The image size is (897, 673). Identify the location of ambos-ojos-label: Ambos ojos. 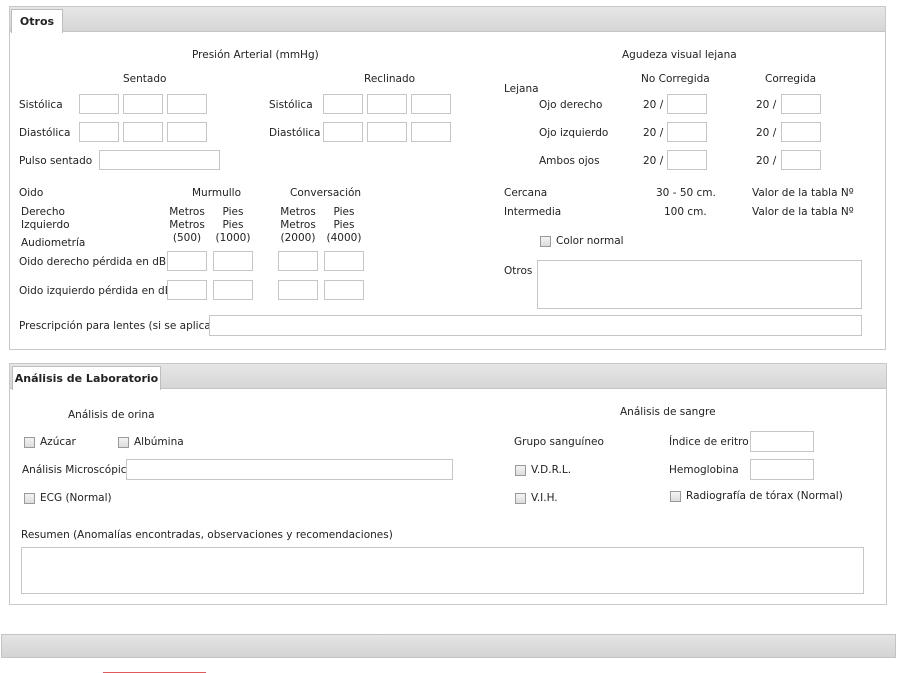
(569, 161).